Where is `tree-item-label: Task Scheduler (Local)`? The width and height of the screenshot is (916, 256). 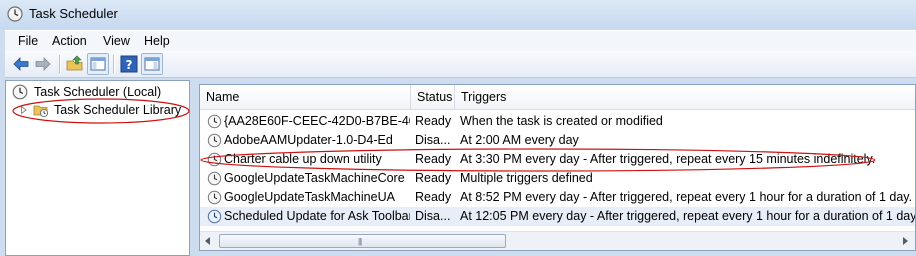 tree-item-label: Task Scheduler (Local) is located at coordinates (98, 92).